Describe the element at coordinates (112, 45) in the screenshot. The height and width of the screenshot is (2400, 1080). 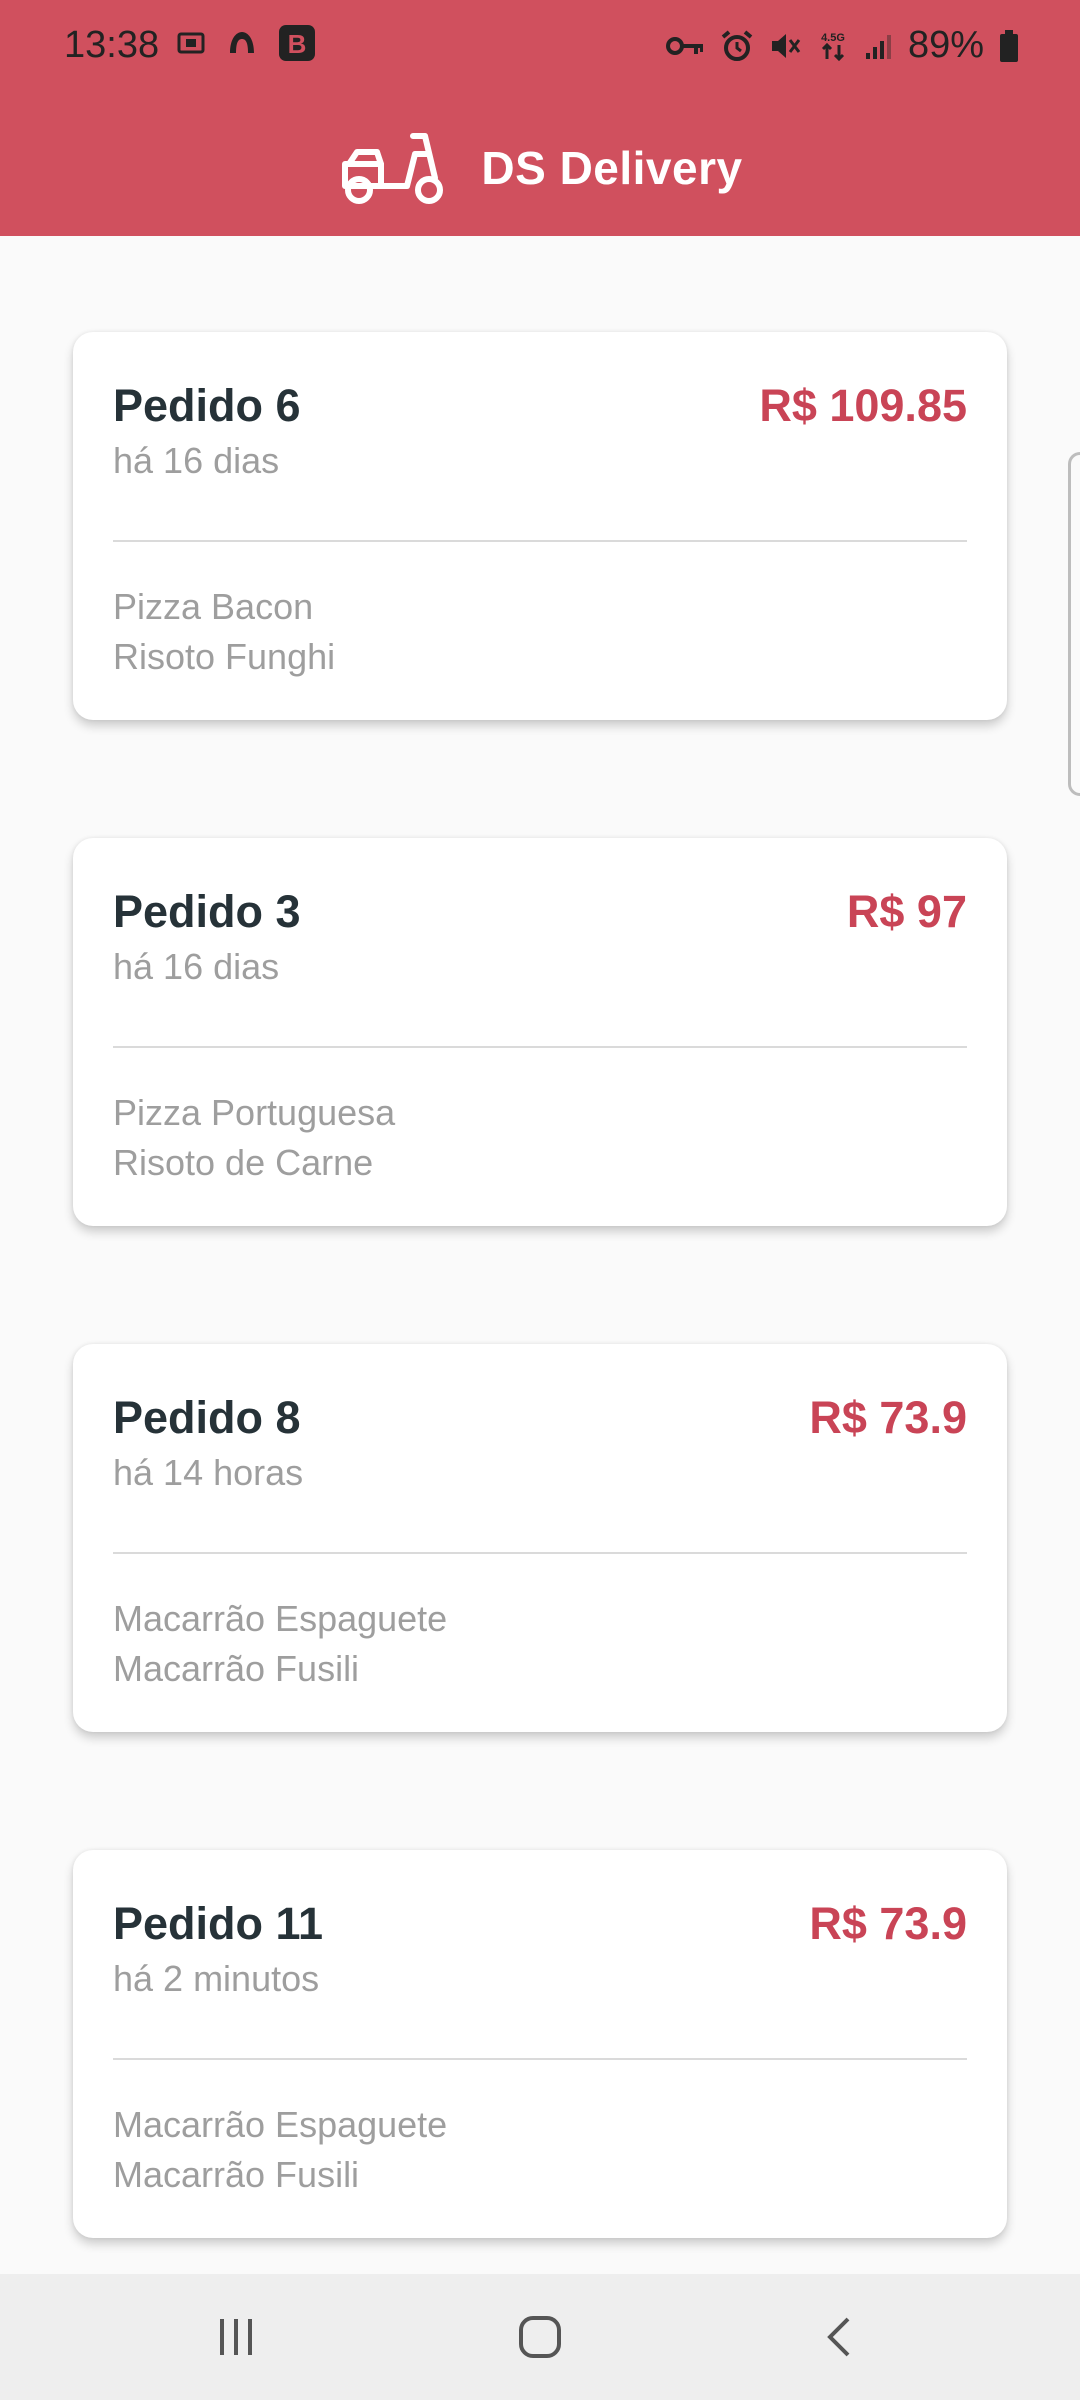
I see `status-time: 13:38` at that location.